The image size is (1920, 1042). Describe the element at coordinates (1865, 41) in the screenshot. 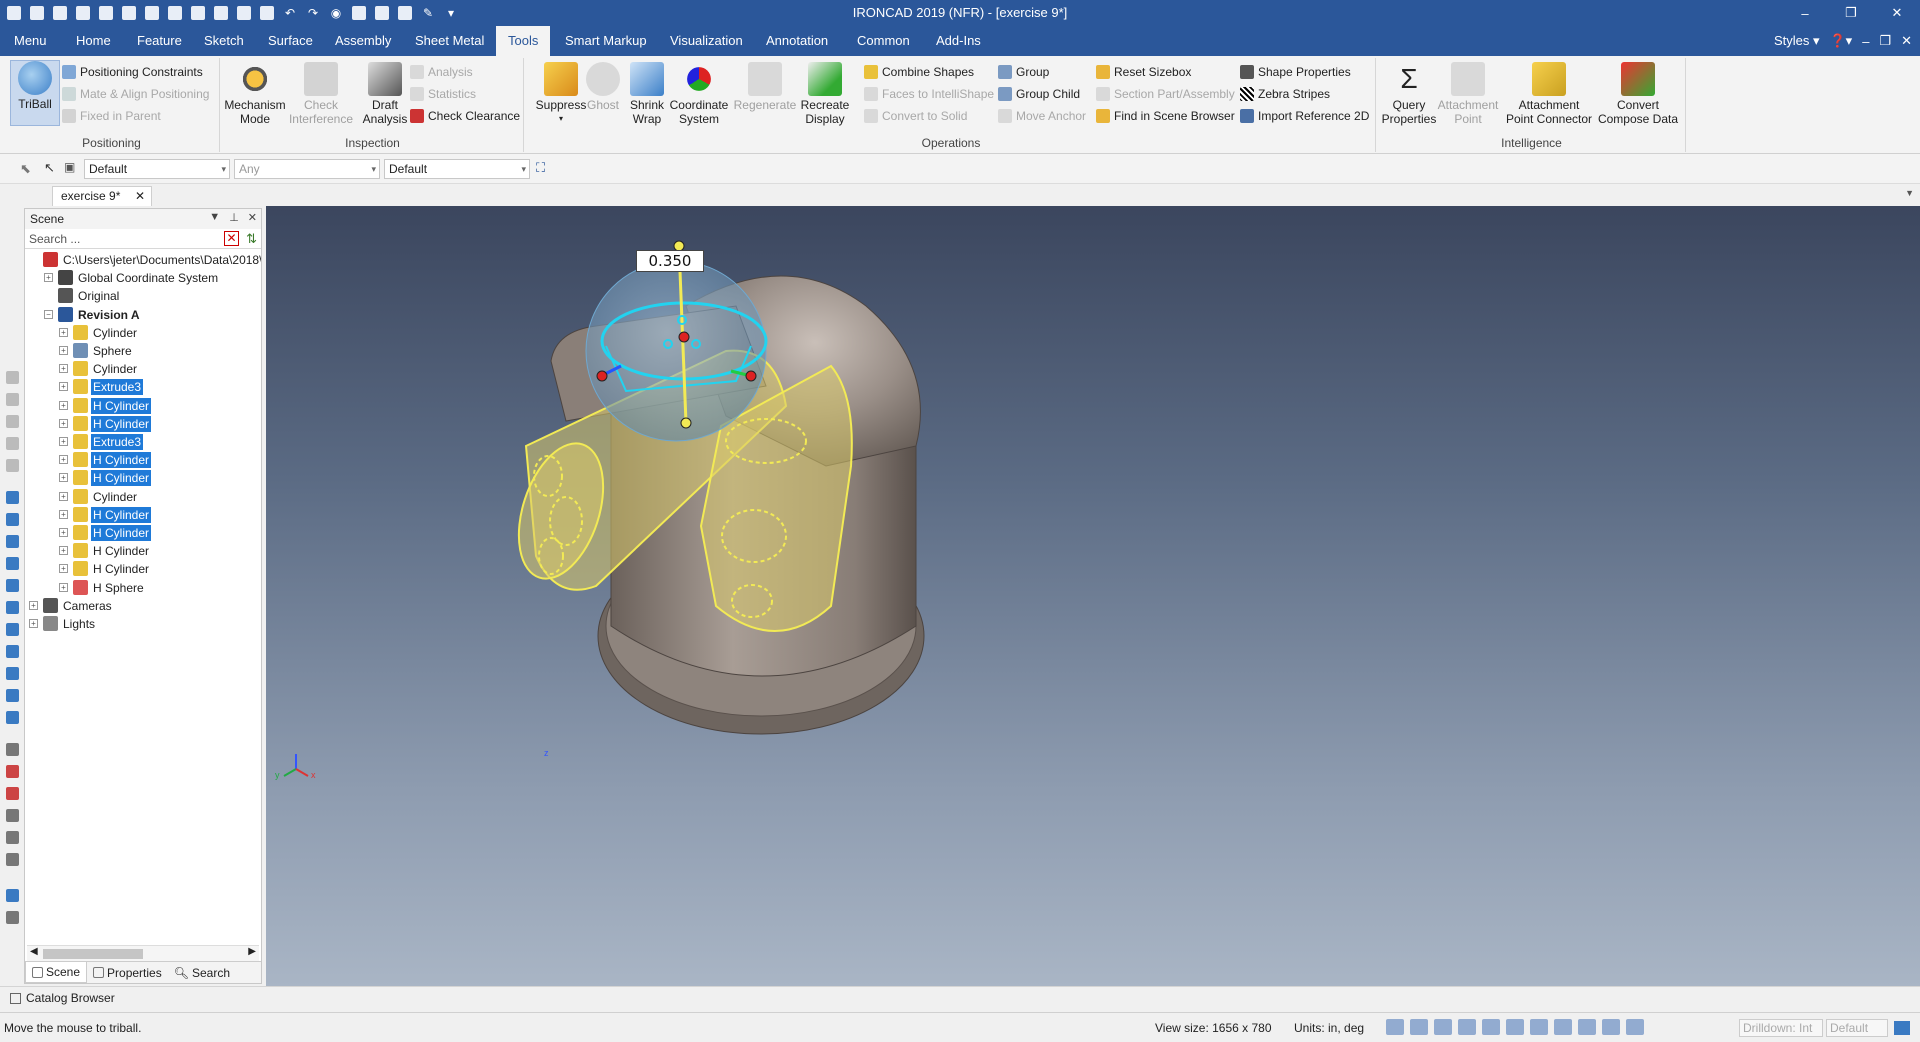

I see `ribbon-minimize-icon: –` at that location.